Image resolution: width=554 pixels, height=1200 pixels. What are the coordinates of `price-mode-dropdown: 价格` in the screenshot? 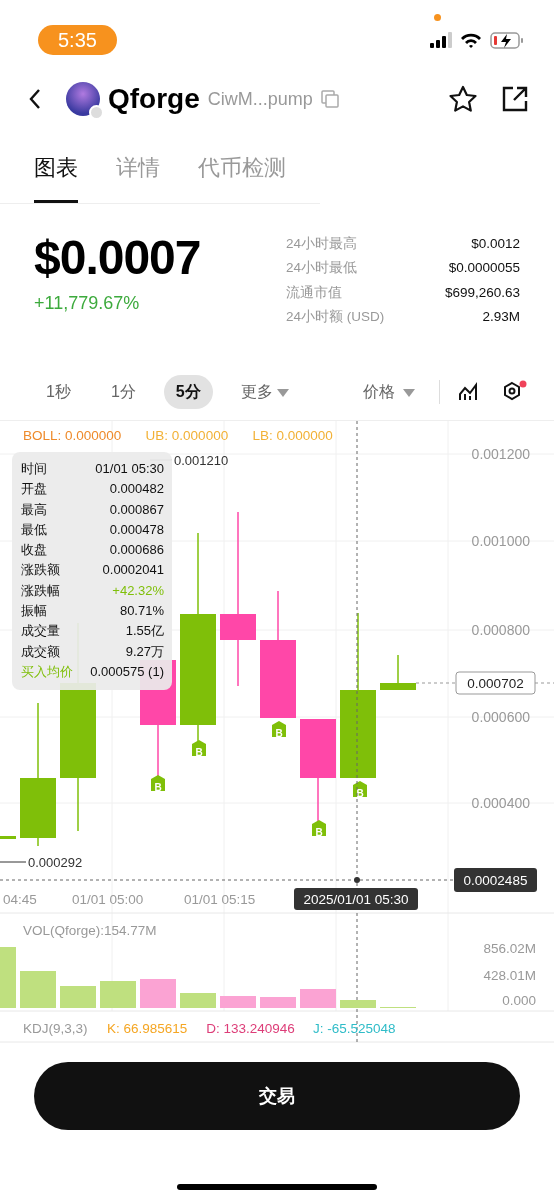 It's located at (389, 392).